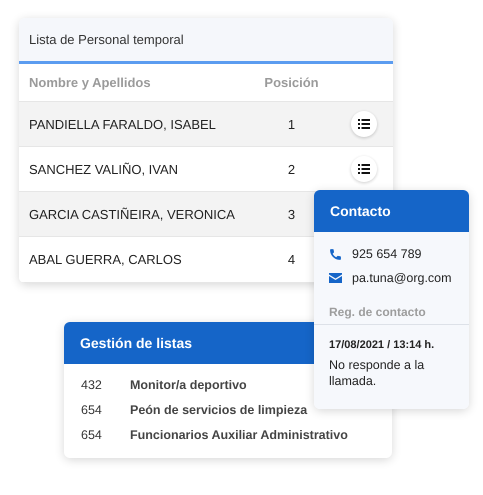 The image size is (483, 495). What do you see at coordinates (239, 435) in the screenshot?
I see `list-name: Funcionarios Auxiliar Administrativo` at bounding box center [239, 435].